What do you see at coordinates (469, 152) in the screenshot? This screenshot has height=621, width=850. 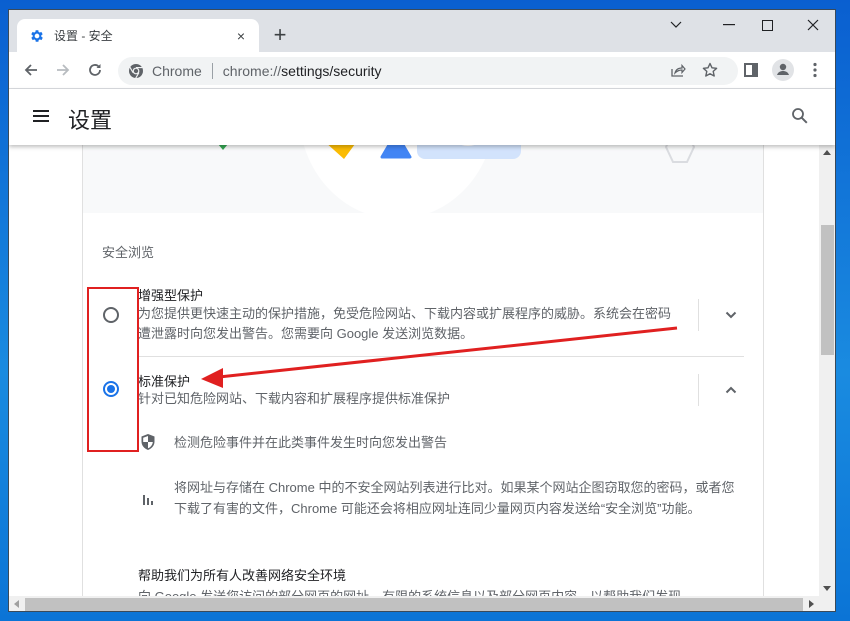 I see `lightblue-card-shape` at bounding box center [469, 152].